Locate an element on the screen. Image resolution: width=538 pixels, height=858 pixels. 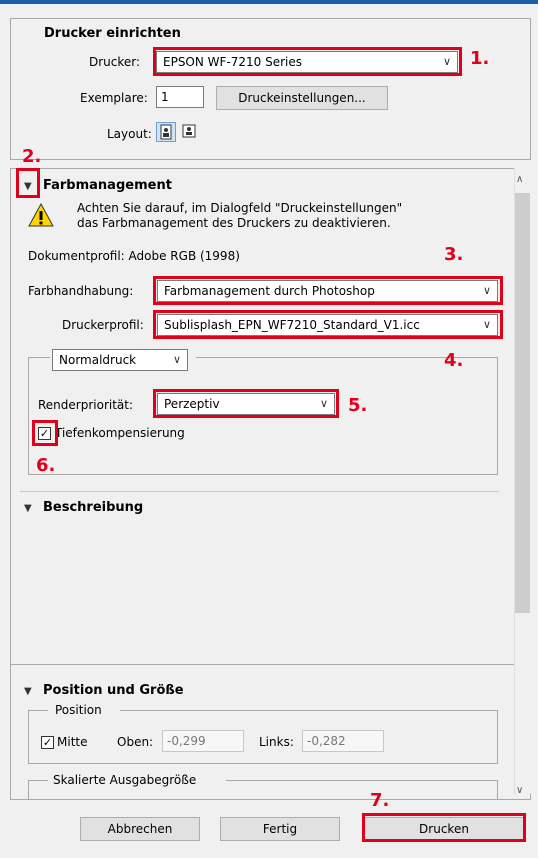
scrollbar-thumb is located at coordinates (522, 403).